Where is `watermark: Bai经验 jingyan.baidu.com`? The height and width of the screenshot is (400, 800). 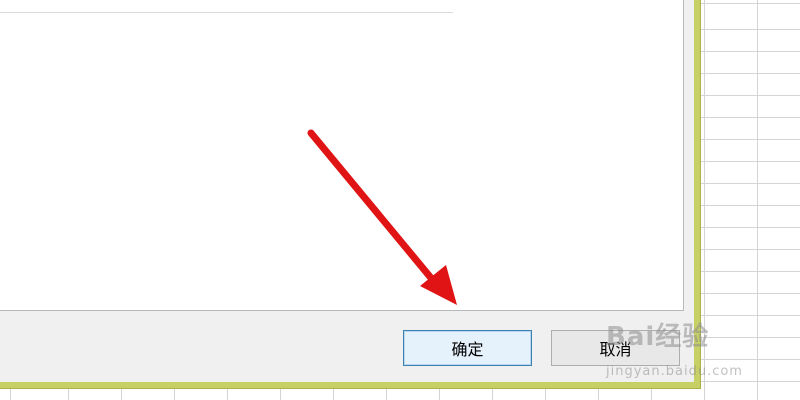
watermark: Bai经验 jingyan.baidu.com is located at coordinates (701, 352).